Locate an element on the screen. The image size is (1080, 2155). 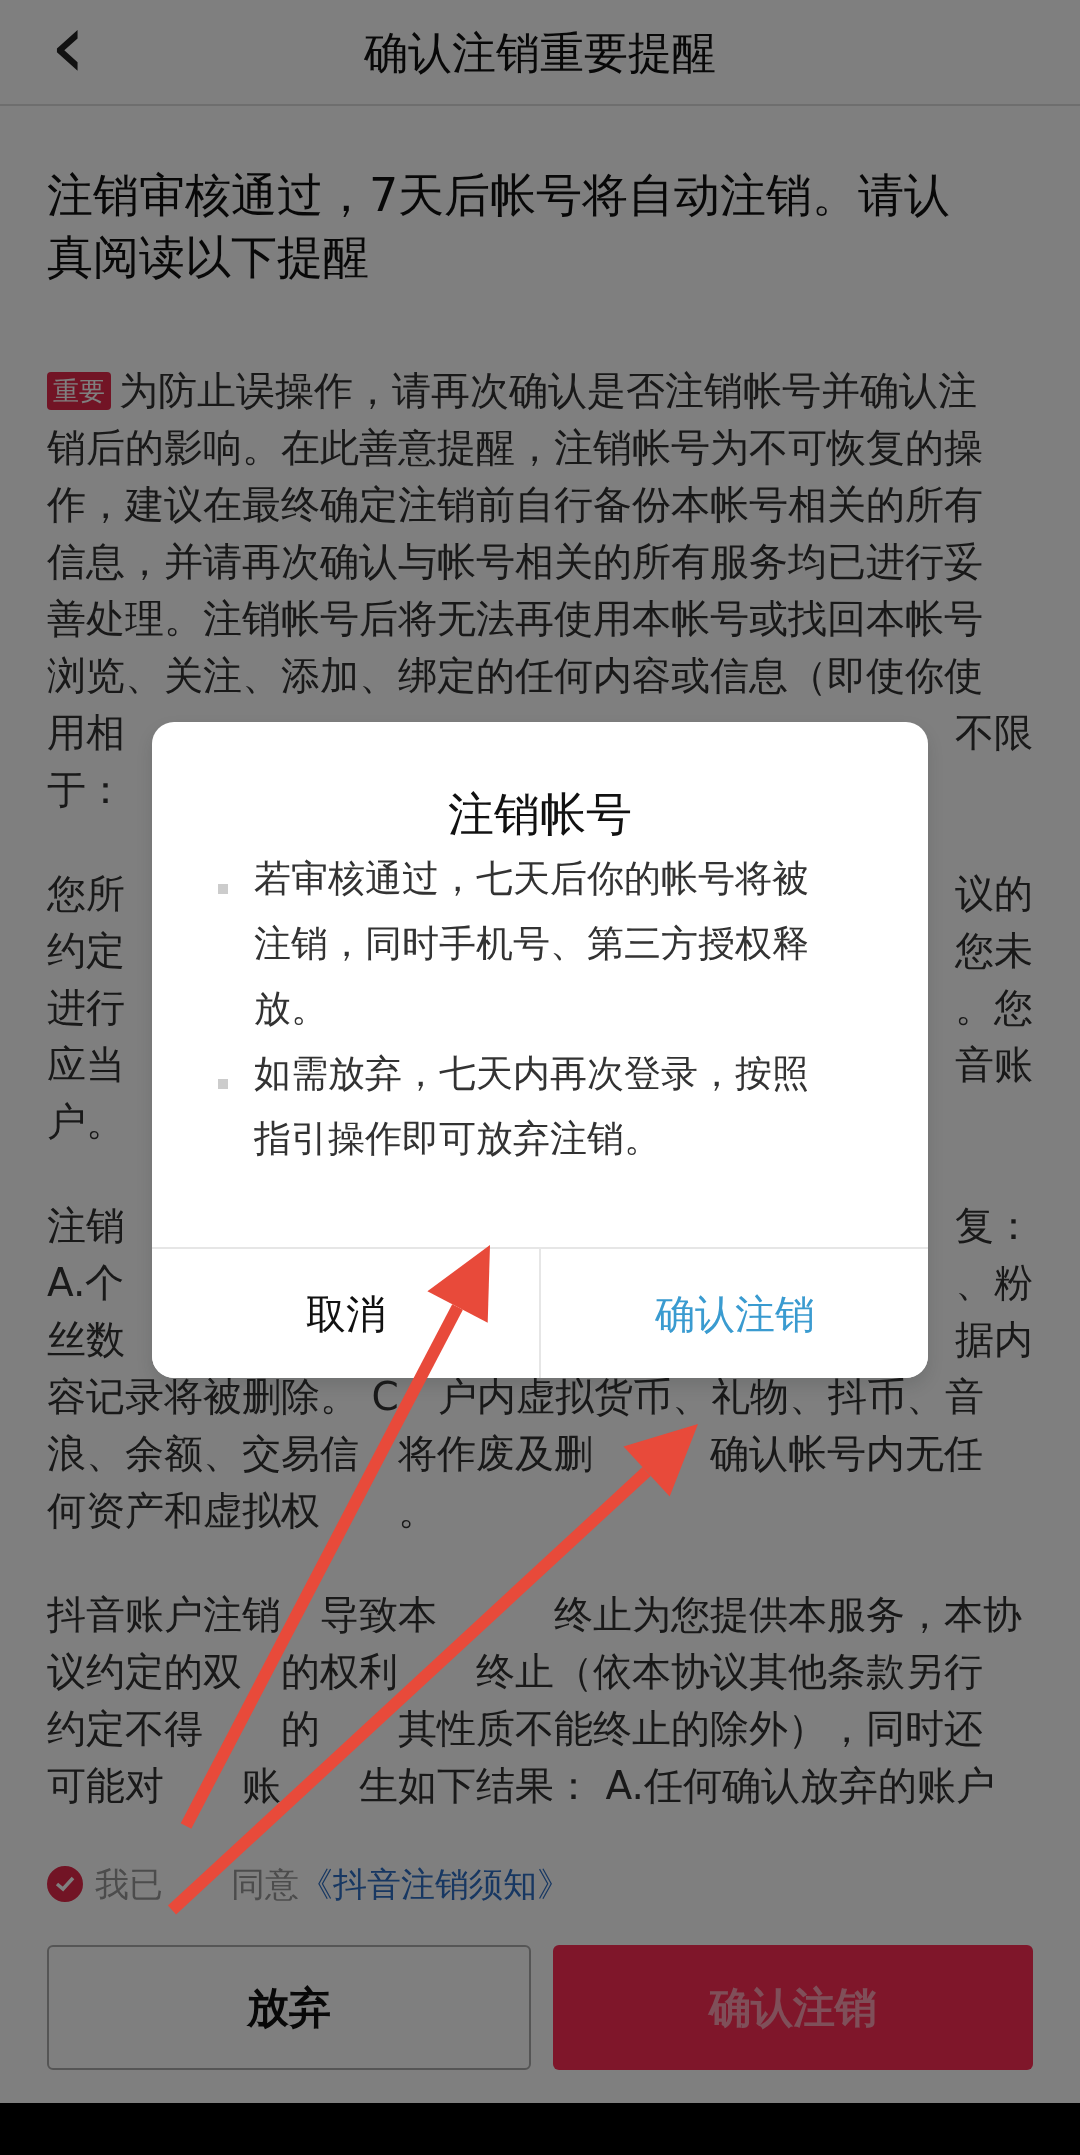
body-text: 信息，并请再次确认与帐号相关的所有服务均已进行妥 is located at coordinates (515, 562).